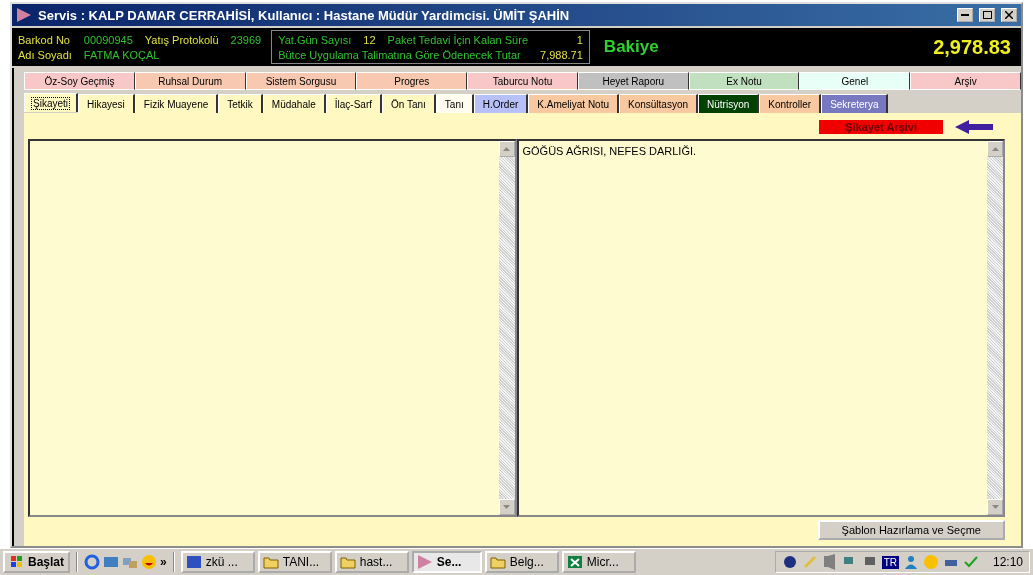 This screenshot has width=1033, height=575. I want to click on tab: Ex Notu, so click(744, 81).